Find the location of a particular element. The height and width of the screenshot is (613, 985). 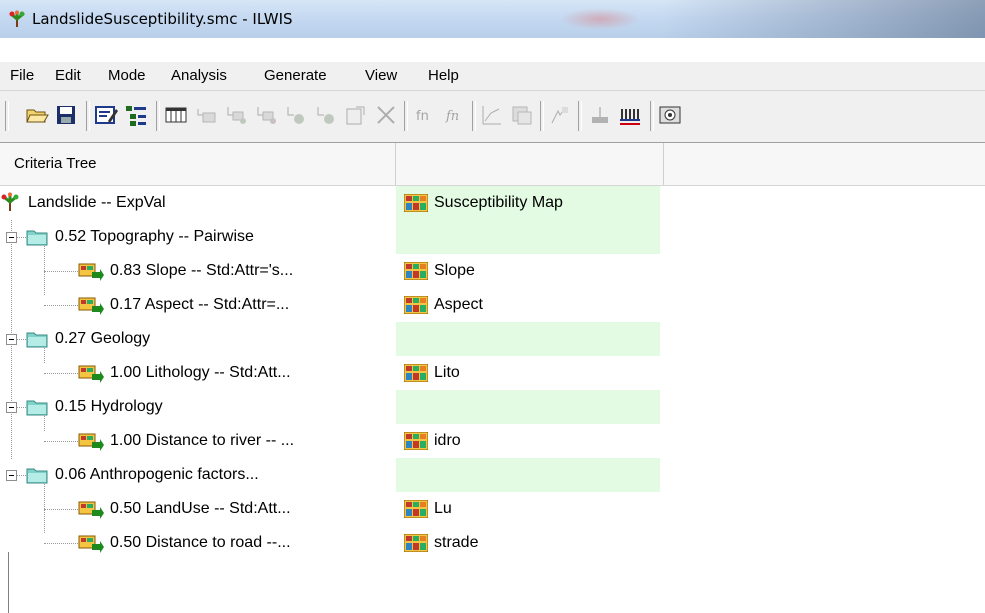

tree-row-label: 0.15 Hydrology is located at coordinates (109, 406).